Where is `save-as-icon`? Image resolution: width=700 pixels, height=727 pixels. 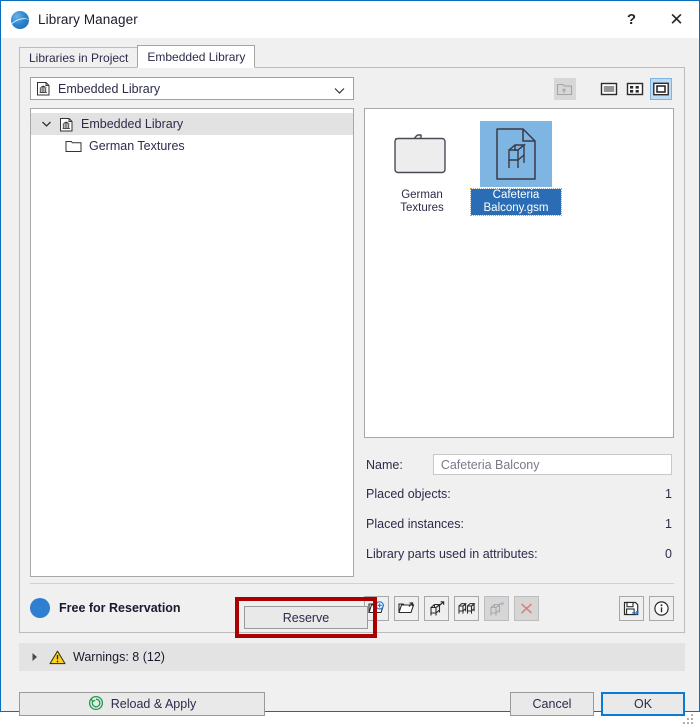
save-as-icon is located at coordinates (631, 608).